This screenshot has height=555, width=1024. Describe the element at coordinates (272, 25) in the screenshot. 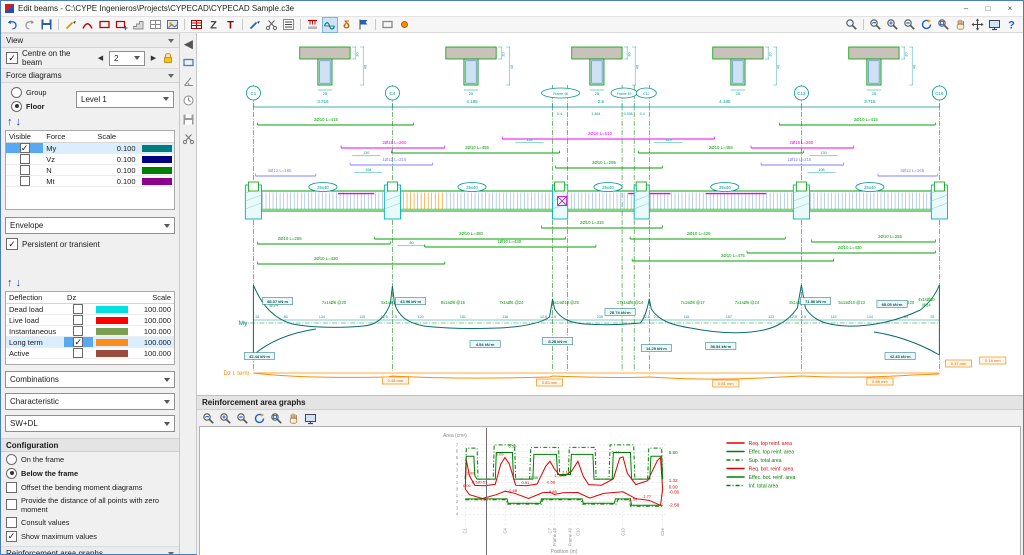

I see `divide-icon` at that location.